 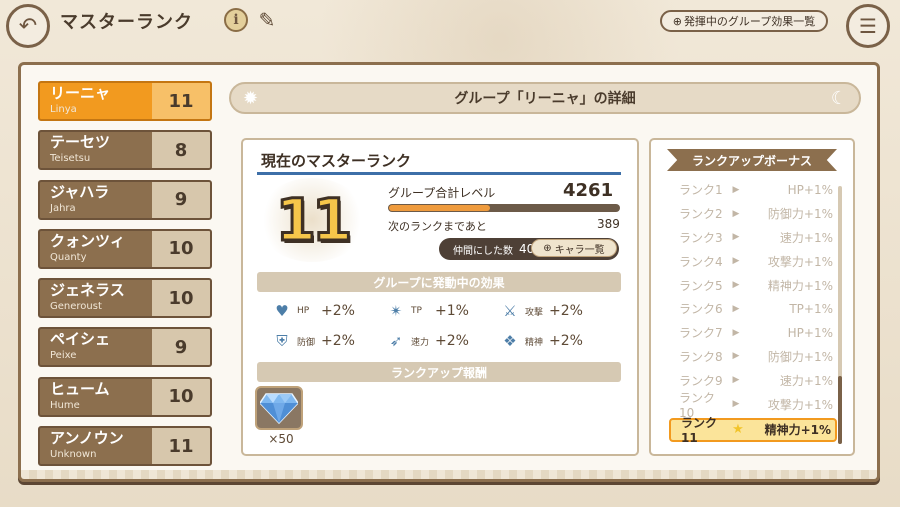 I want to click on group-item: ペイシェ Peixe 9, so click(x=125, y=347).